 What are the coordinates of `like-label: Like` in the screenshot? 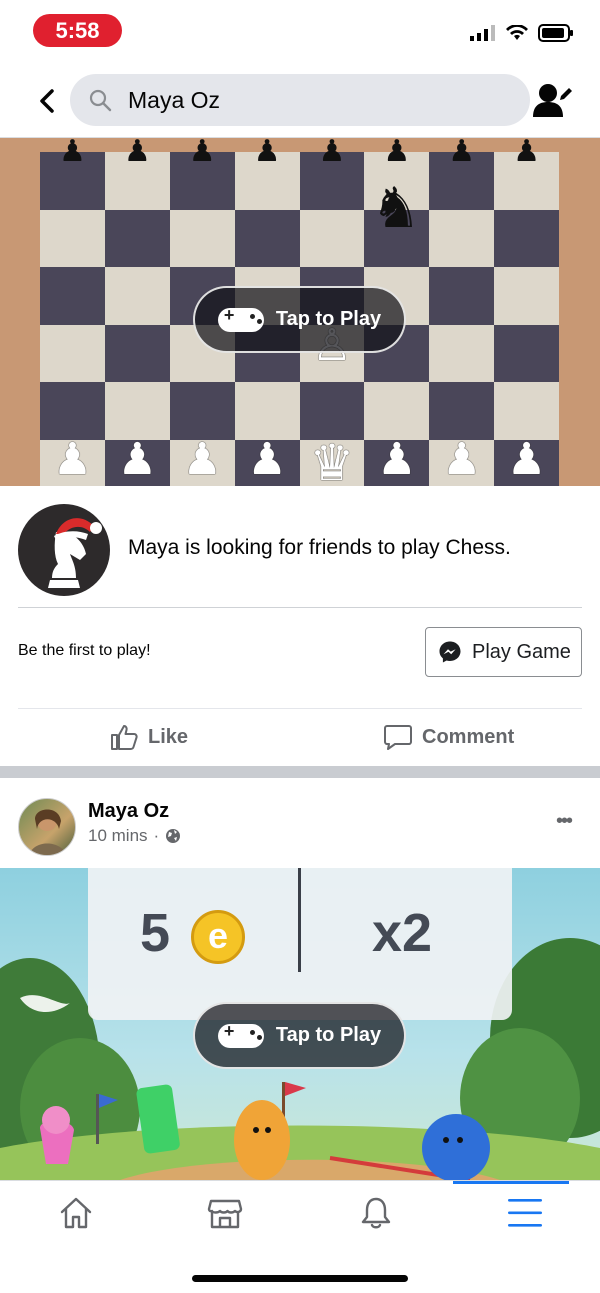 It's located at (168, 736).